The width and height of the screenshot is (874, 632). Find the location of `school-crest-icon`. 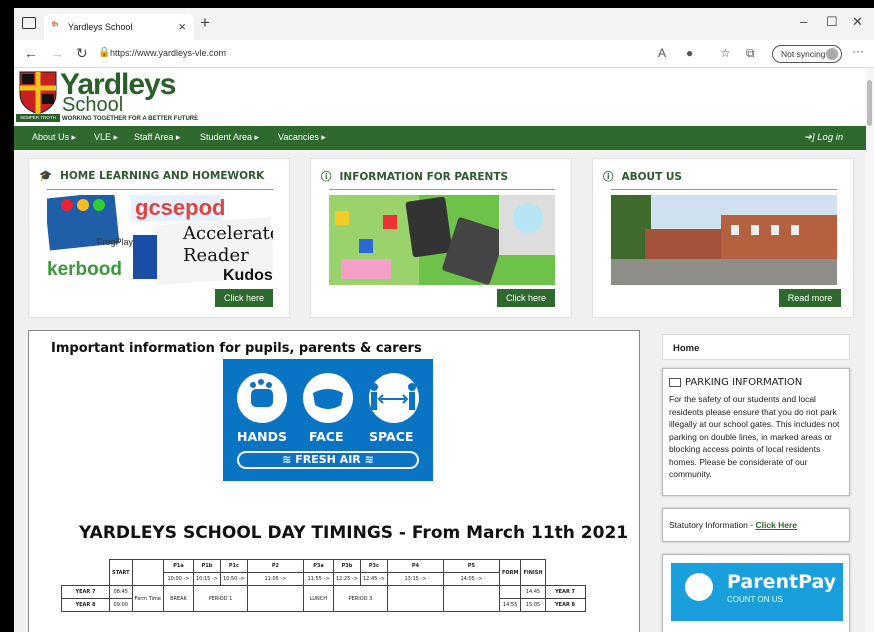

school-crest-icon is located at coordinates (38, 92).